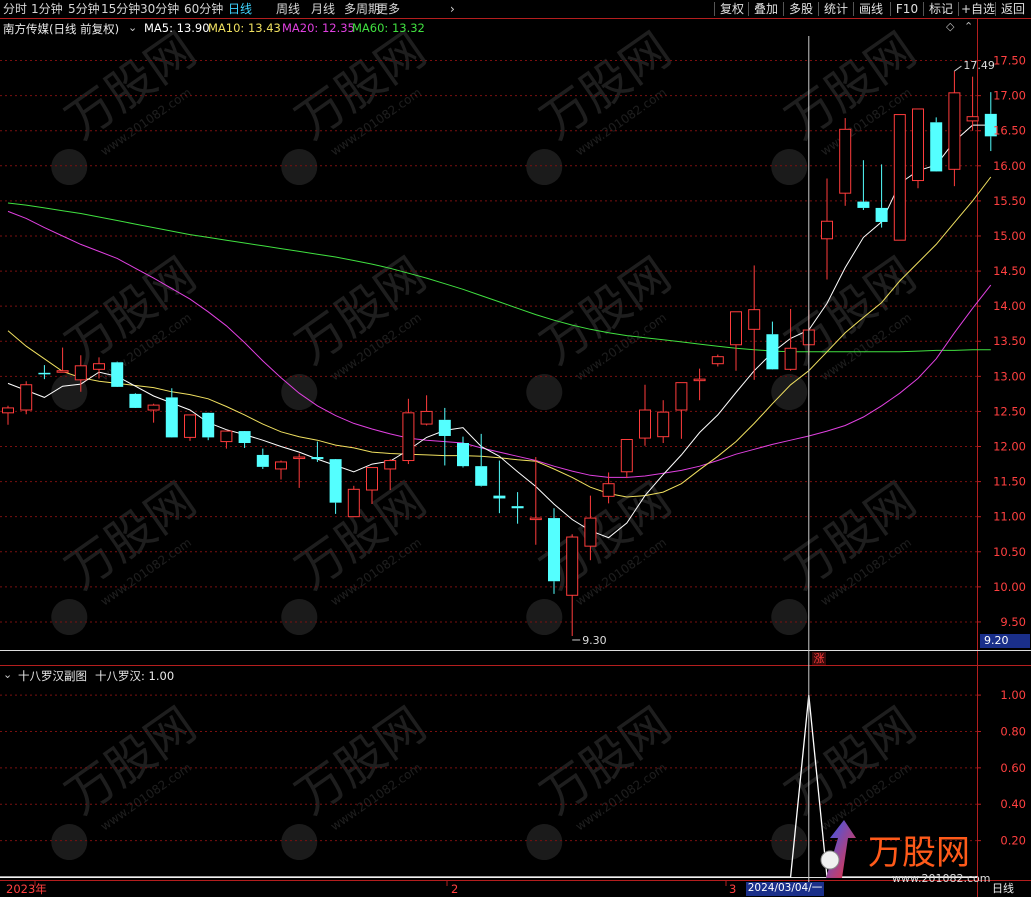 The image size is (1031, 897). I want to click on price-tick-label: 17.00, so click(1009, 96).